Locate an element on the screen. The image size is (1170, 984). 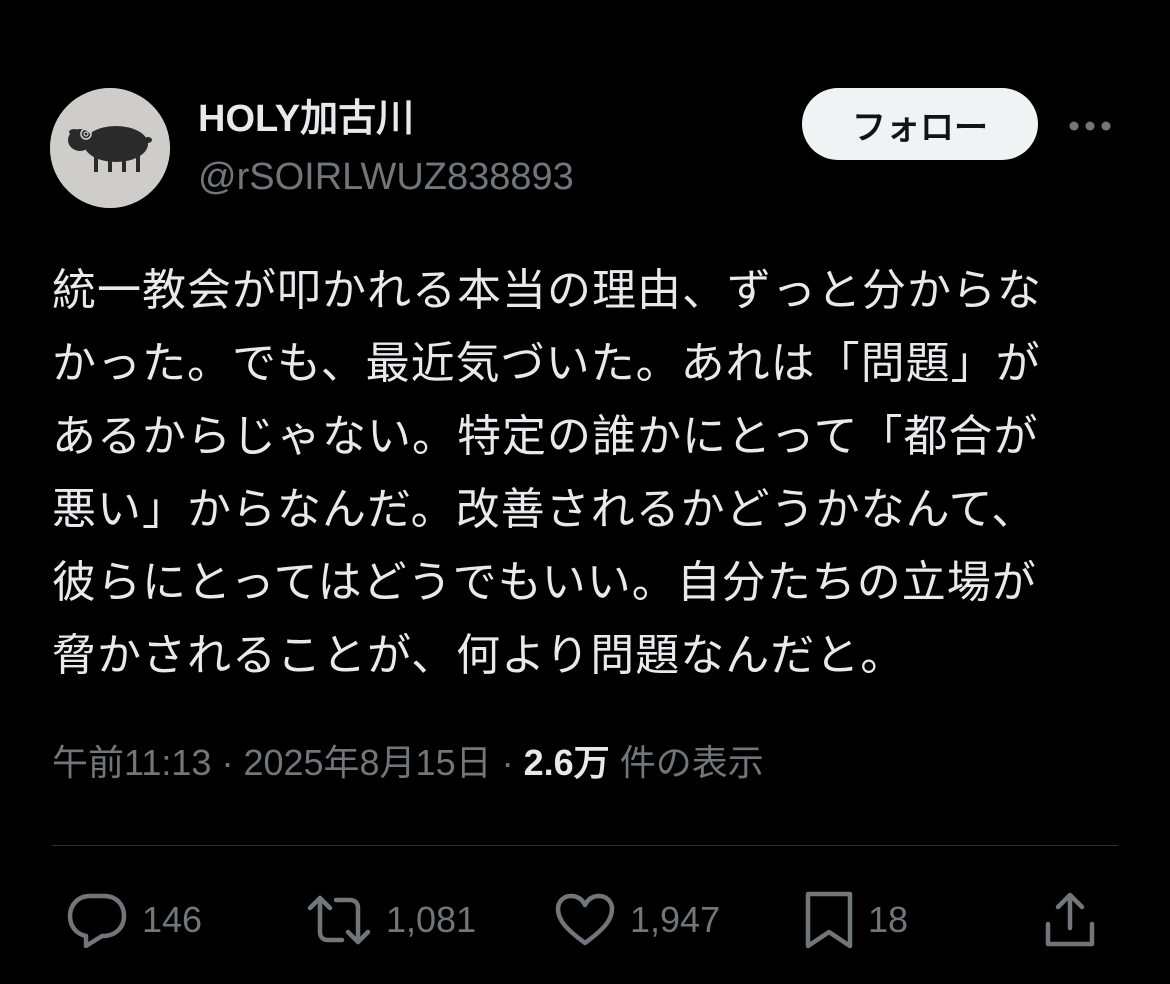
reply-icon is located at coordinates (97, 920).